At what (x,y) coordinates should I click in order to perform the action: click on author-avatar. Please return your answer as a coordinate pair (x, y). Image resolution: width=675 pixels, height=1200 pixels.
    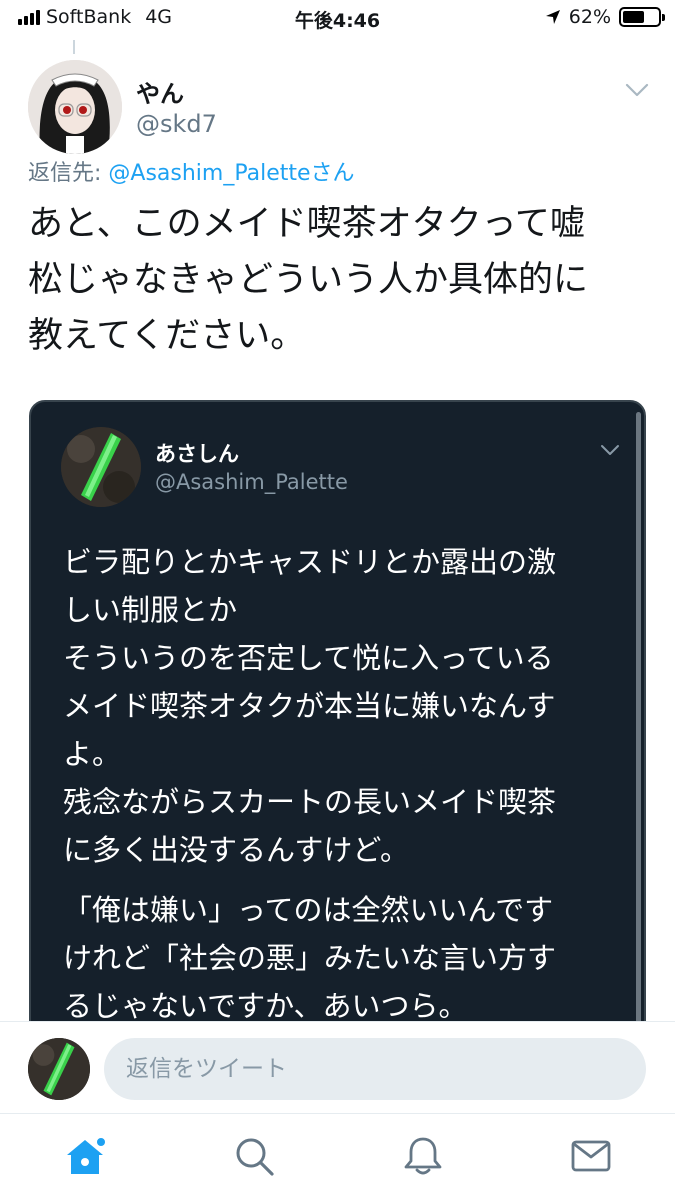
    Looking at the image, I should click on (75, 107).